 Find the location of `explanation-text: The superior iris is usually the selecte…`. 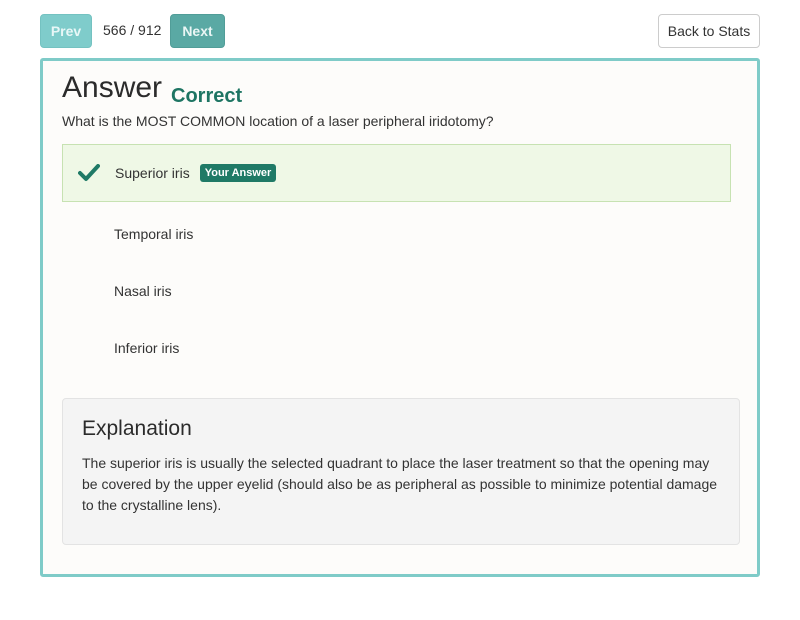

explanation-text: The superior iris is usually the selecte… is located at coordinates (400, 484).